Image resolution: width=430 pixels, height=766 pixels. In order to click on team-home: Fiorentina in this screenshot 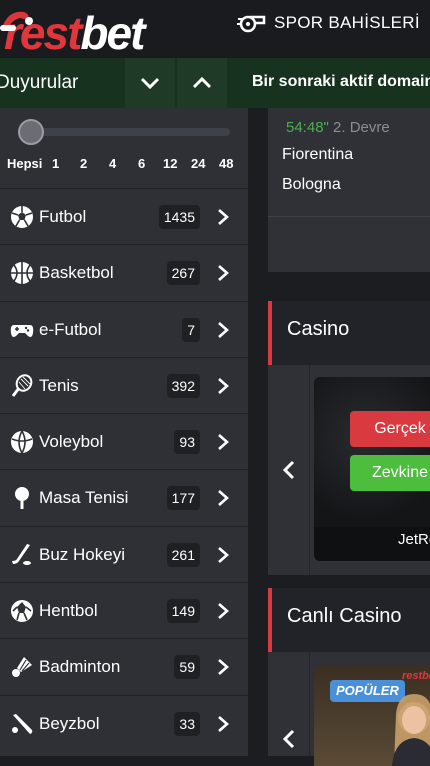, I will do `click(318, 154)`.